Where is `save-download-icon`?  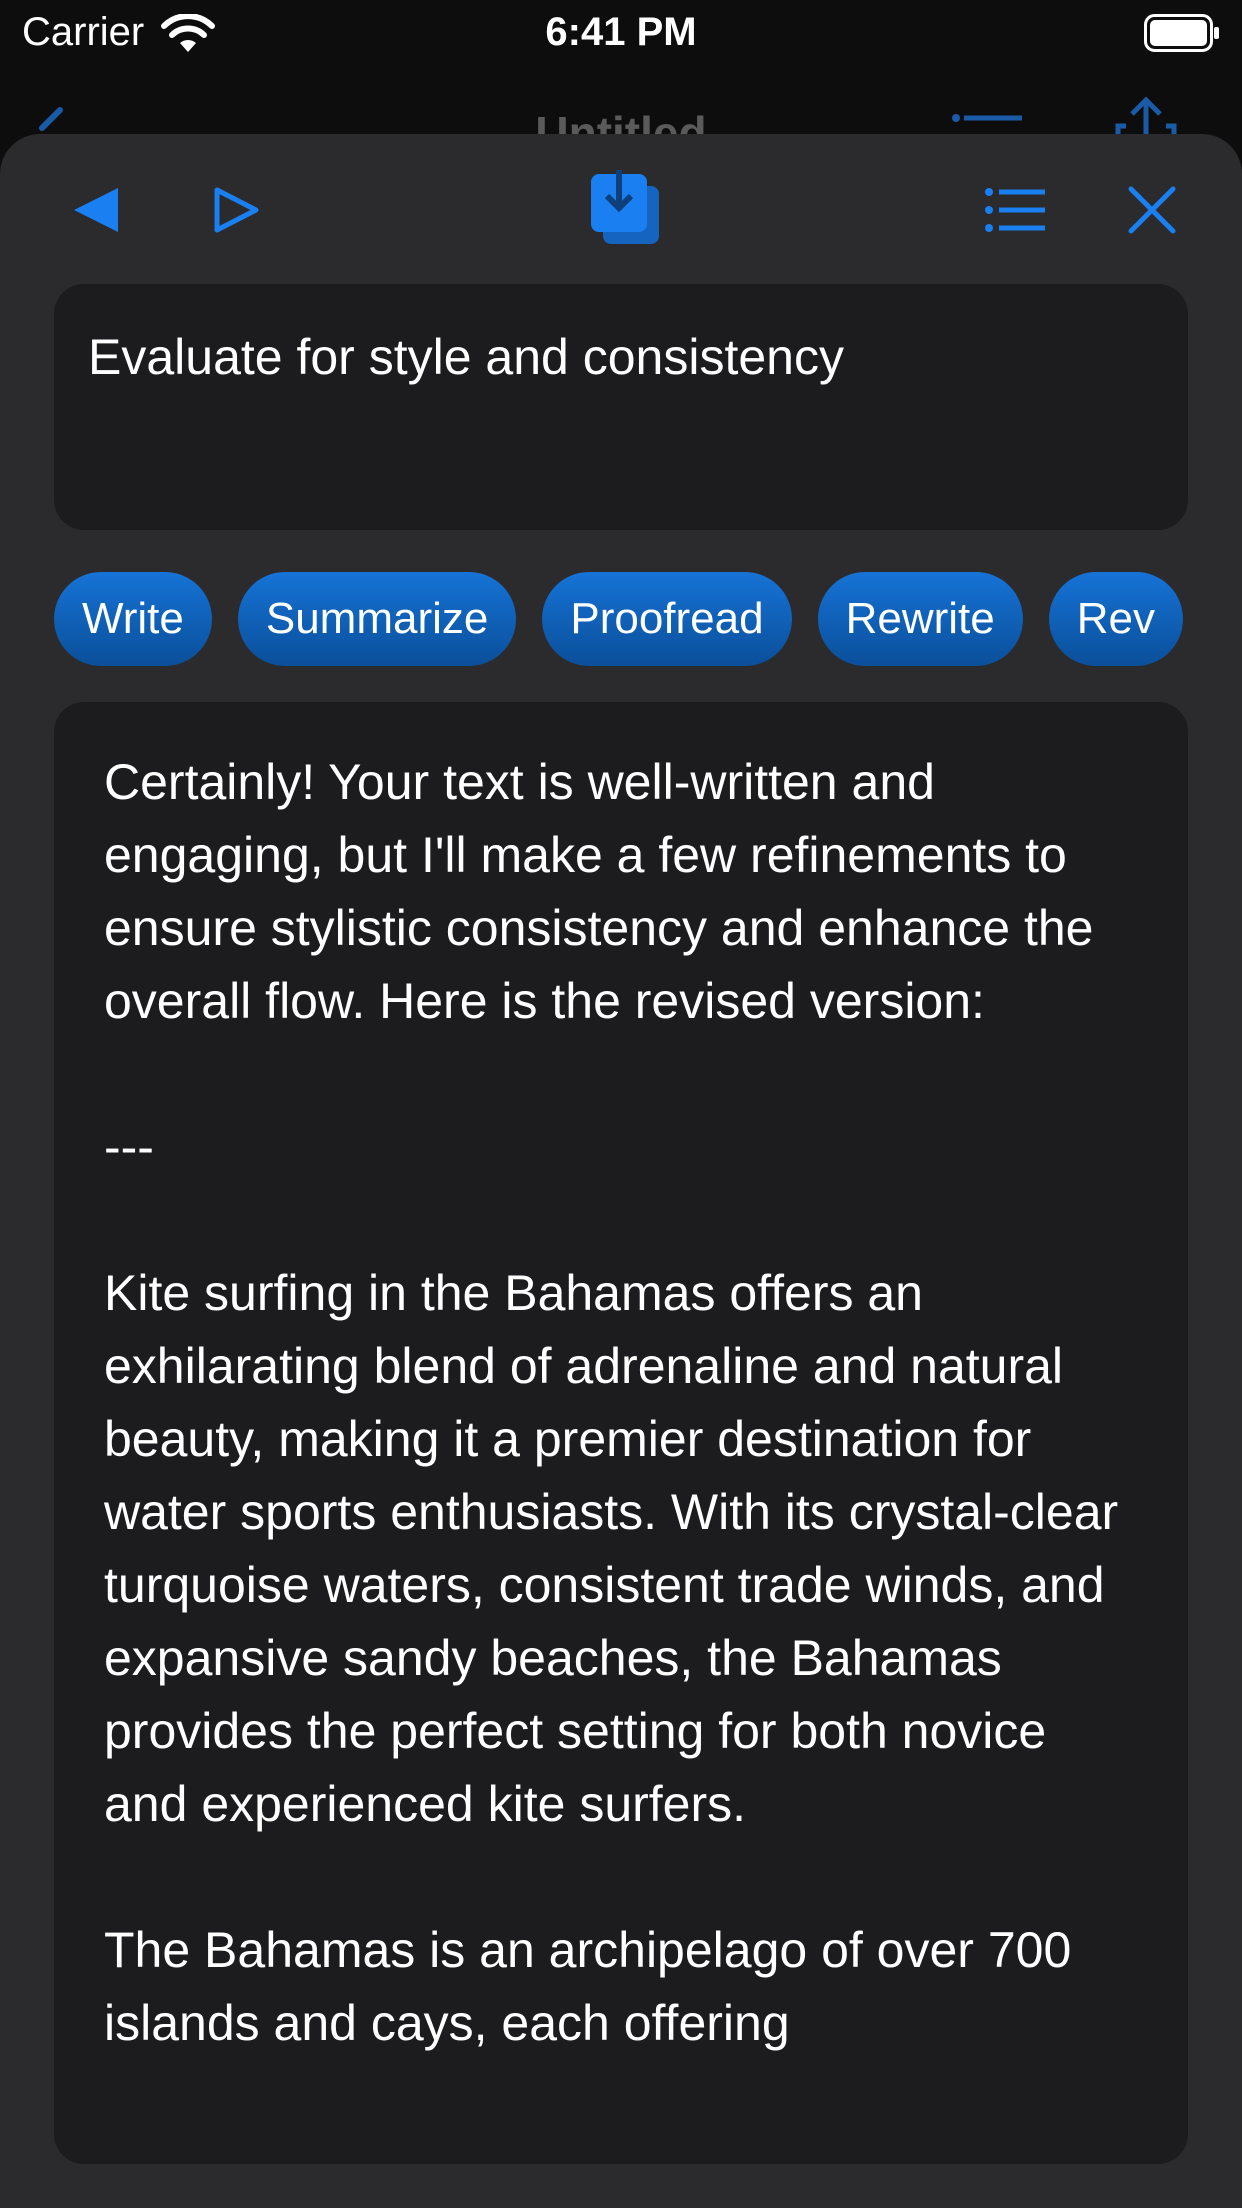
save-download-icon is located at coordinates (625, 207).